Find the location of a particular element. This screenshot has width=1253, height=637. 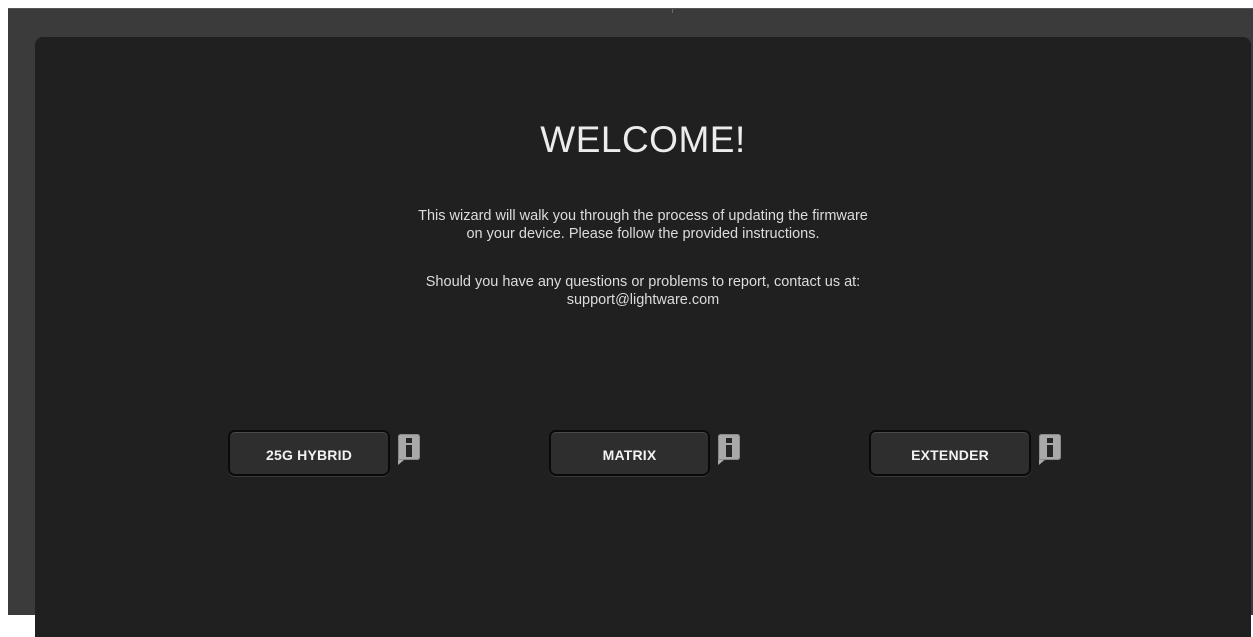

matrix-button: MATRIX is located at coordinates (629, 453).